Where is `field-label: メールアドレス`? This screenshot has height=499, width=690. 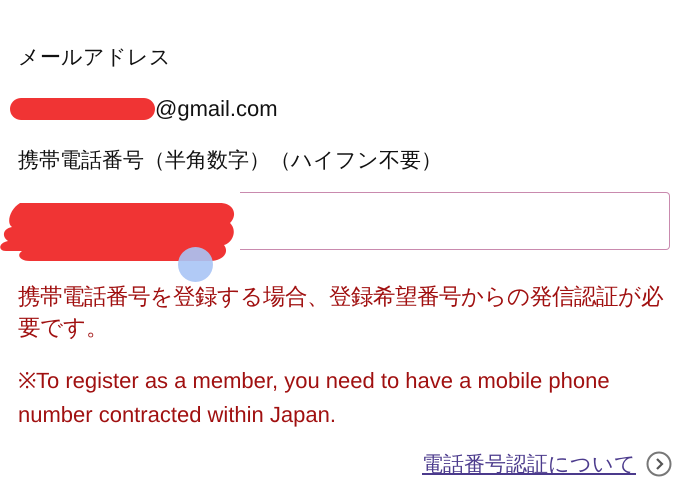
field-label: メールアドレス is located at coordinates (95, 57).